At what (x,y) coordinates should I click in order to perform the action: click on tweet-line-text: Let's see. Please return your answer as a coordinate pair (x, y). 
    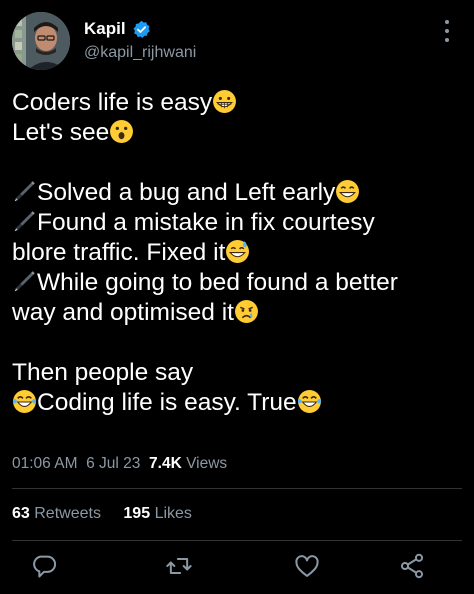
    Looking at the image, I should click on (61, 132).